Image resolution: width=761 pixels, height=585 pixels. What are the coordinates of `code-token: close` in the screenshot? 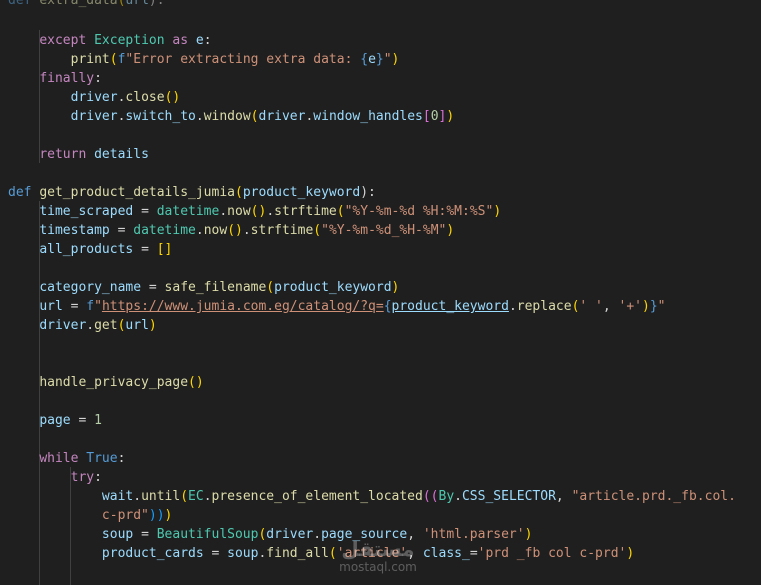 It's located at (145, 97).